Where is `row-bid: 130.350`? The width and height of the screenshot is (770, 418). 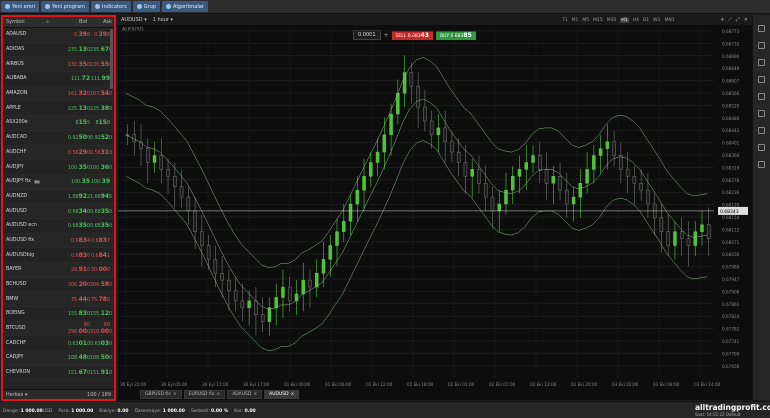
row-bid: 130.350 is located at coordinates (75, 64).